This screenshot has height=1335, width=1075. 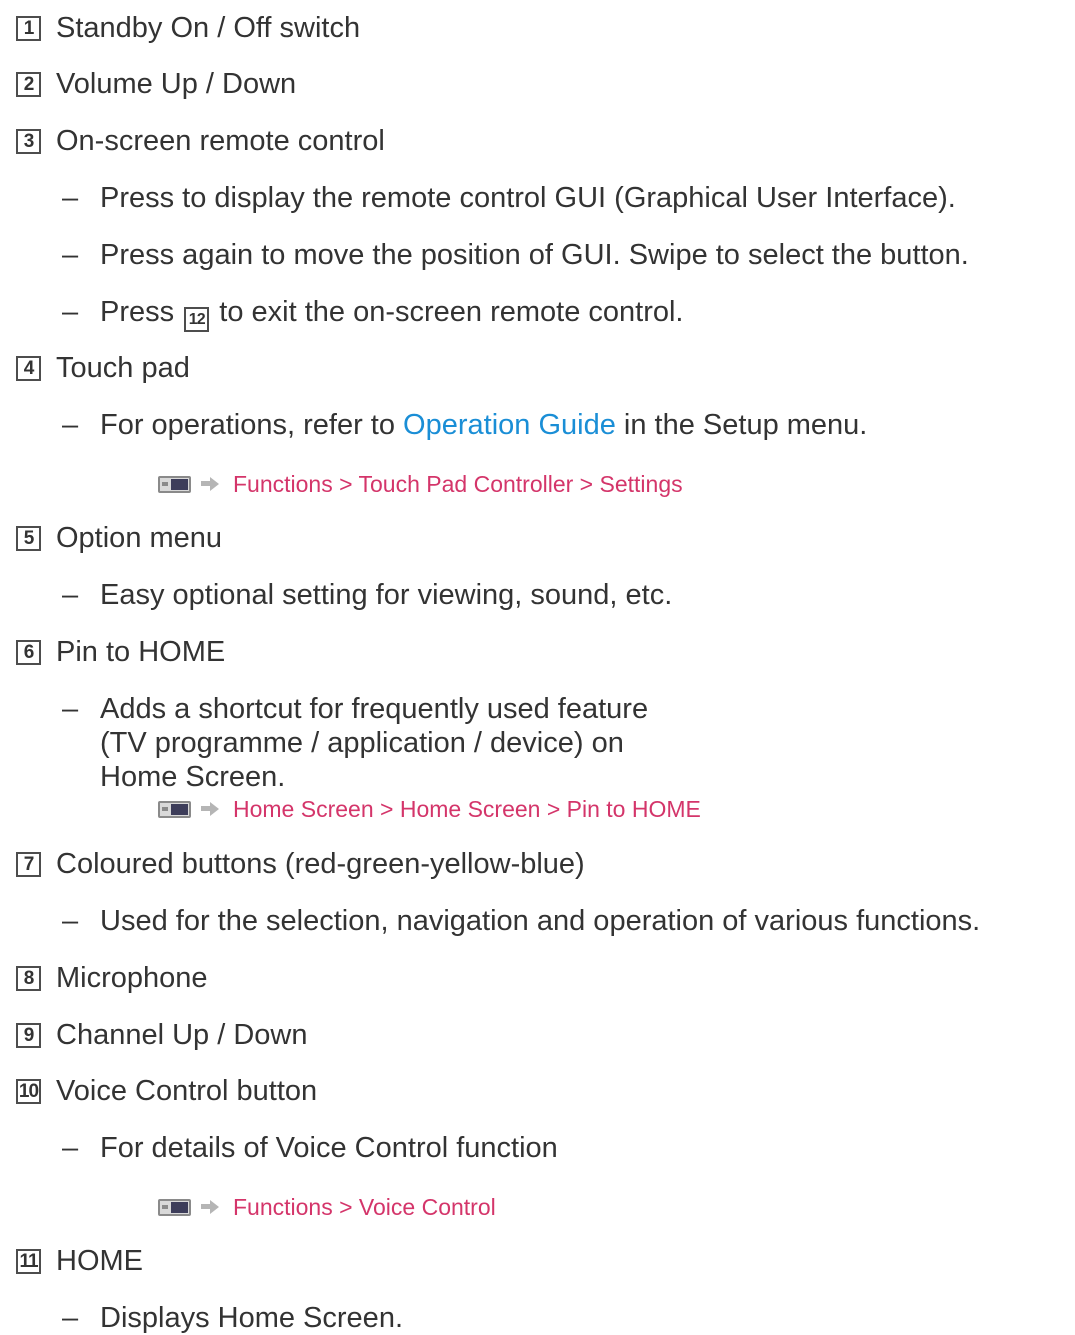 What do you see at coordinates (208, 28) in the screenshot?
I see `item-label: Standby On / Off switch` at bounding box center [208, 28].